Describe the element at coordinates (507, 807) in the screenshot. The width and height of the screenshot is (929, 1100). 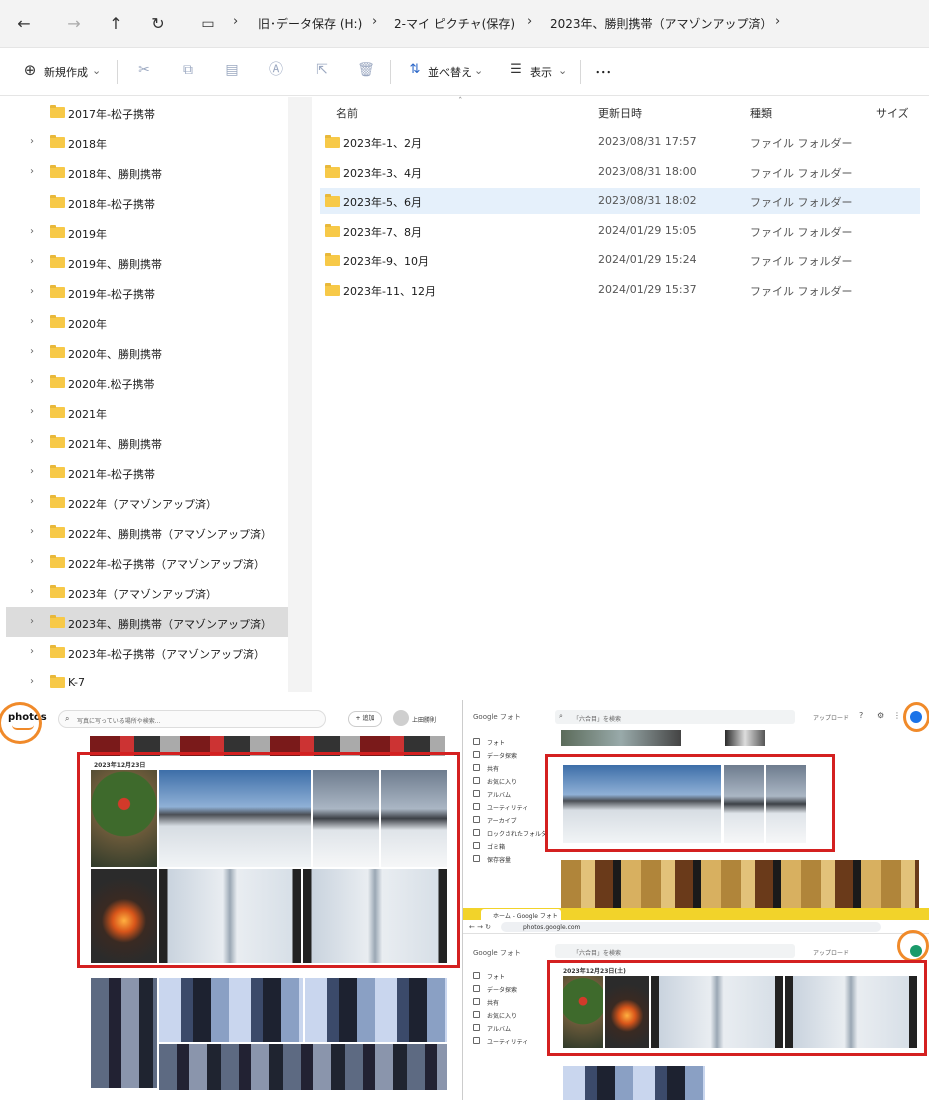
I see `sidebar-item: ユーティリティ` at that location.